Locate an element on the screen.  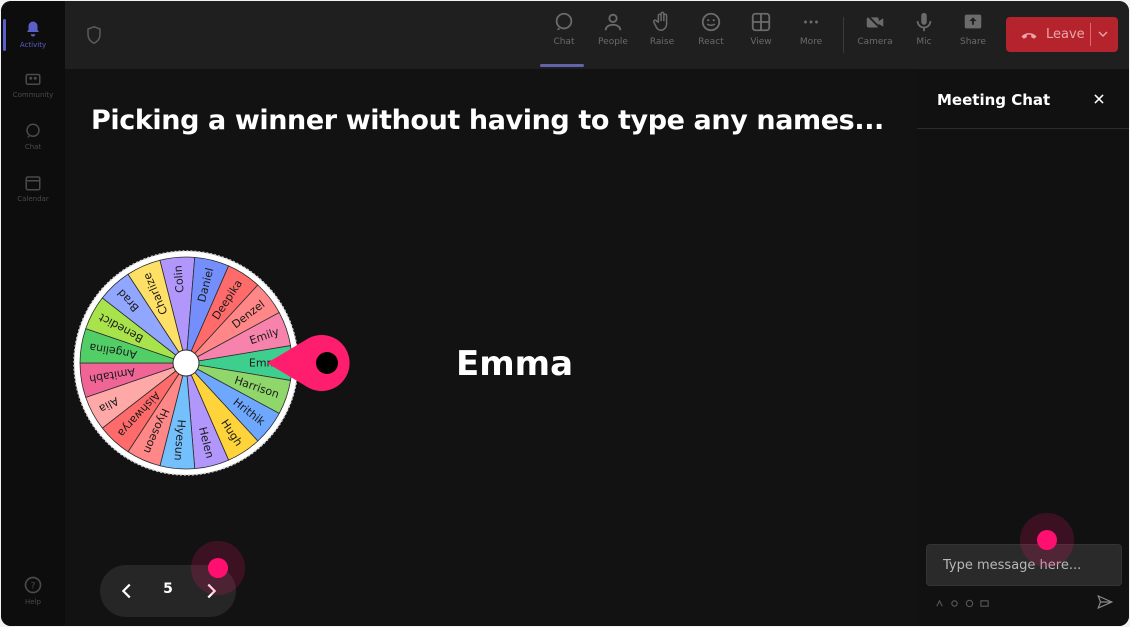
toolbar-raise-button: Raise is located at coordinates (662, 37).